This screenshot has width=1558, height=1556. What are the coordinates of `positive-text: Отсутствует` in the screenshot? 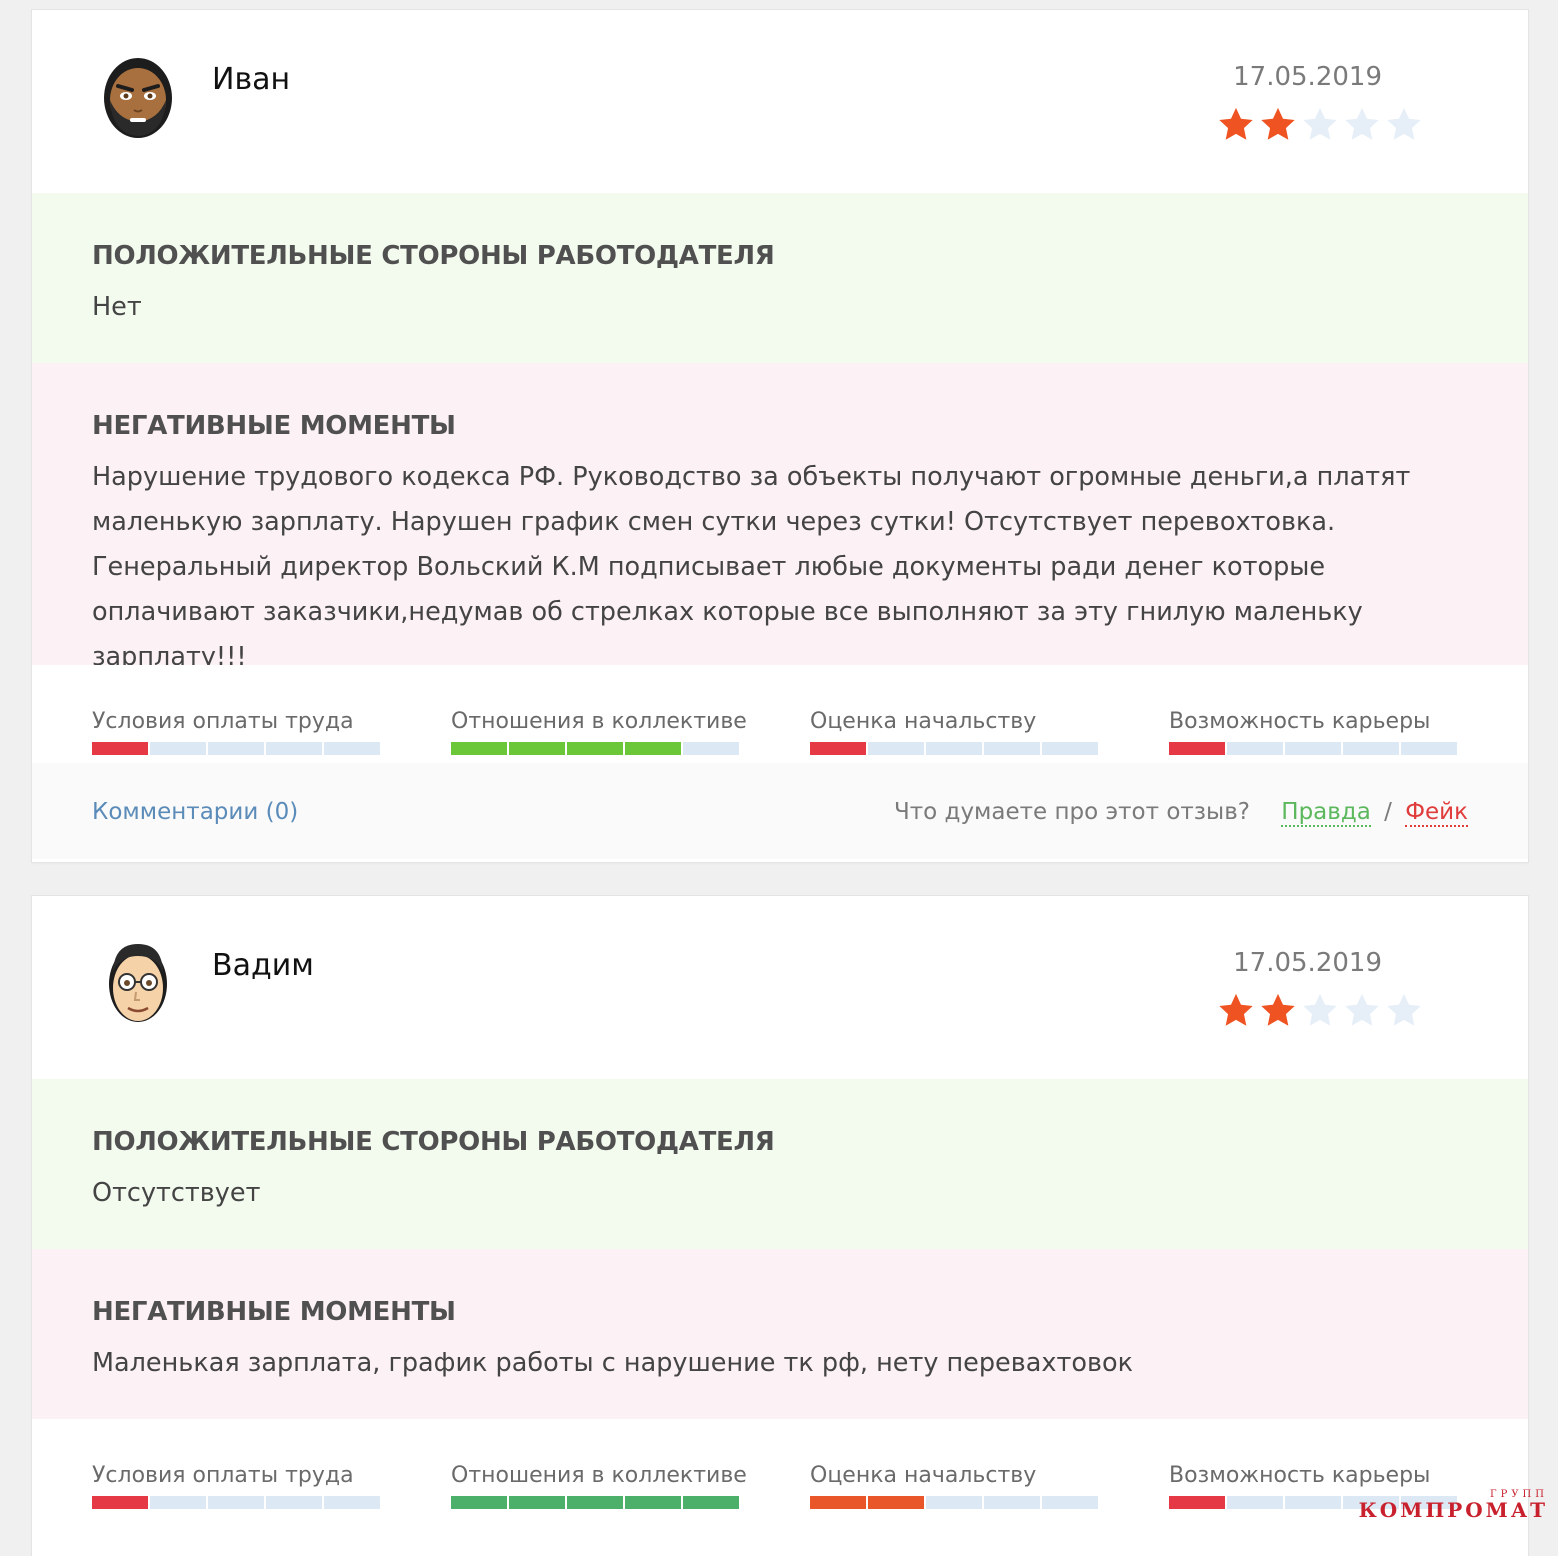 It's located at (176, 1193).